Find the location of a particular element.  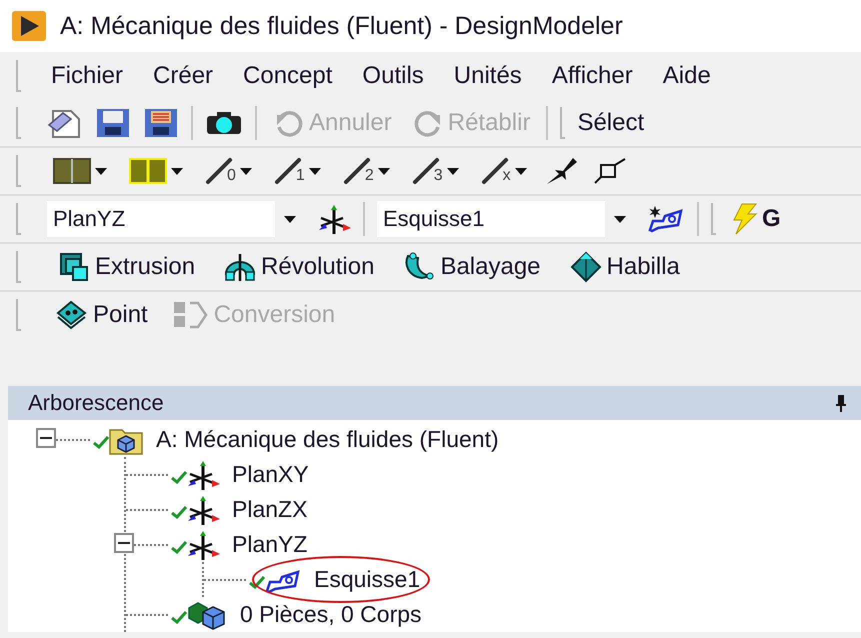

menu-item: Aide is located at coordinates (686, 76).